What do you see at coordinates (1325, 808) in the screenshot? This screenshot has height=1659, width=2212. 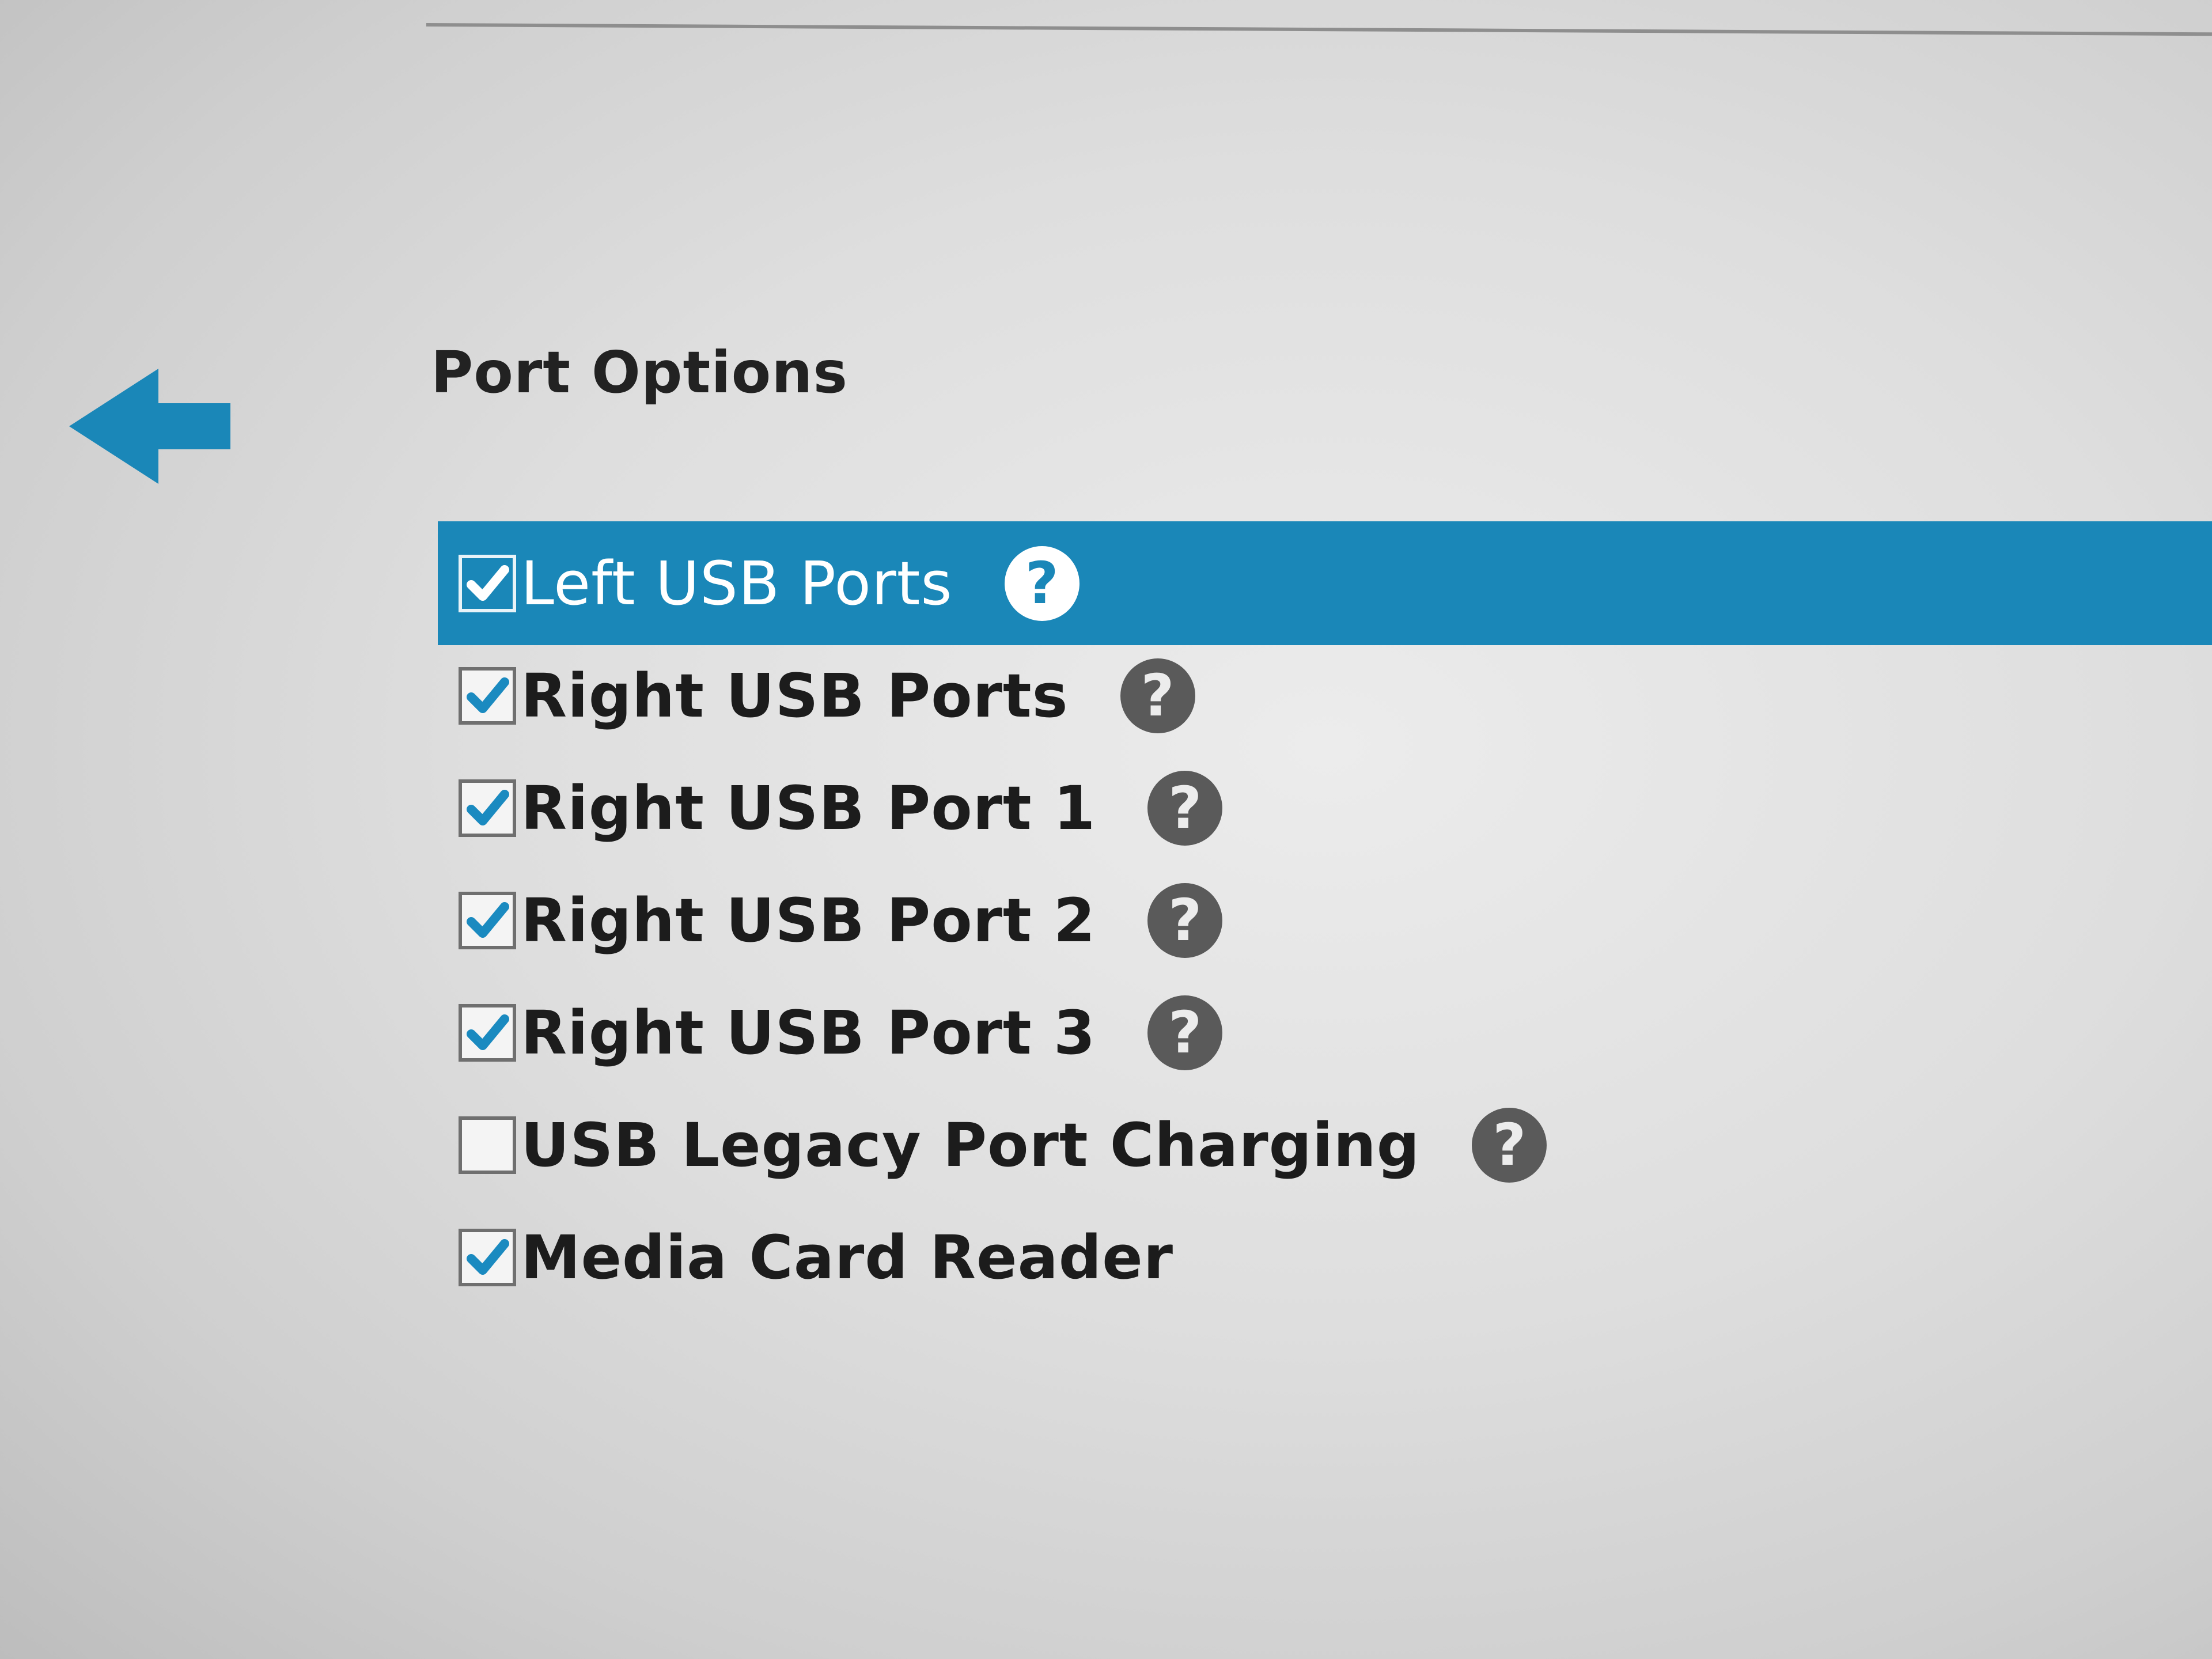 I see `option-row: Right USB Port 1?` at bounding box center [1325, 808].